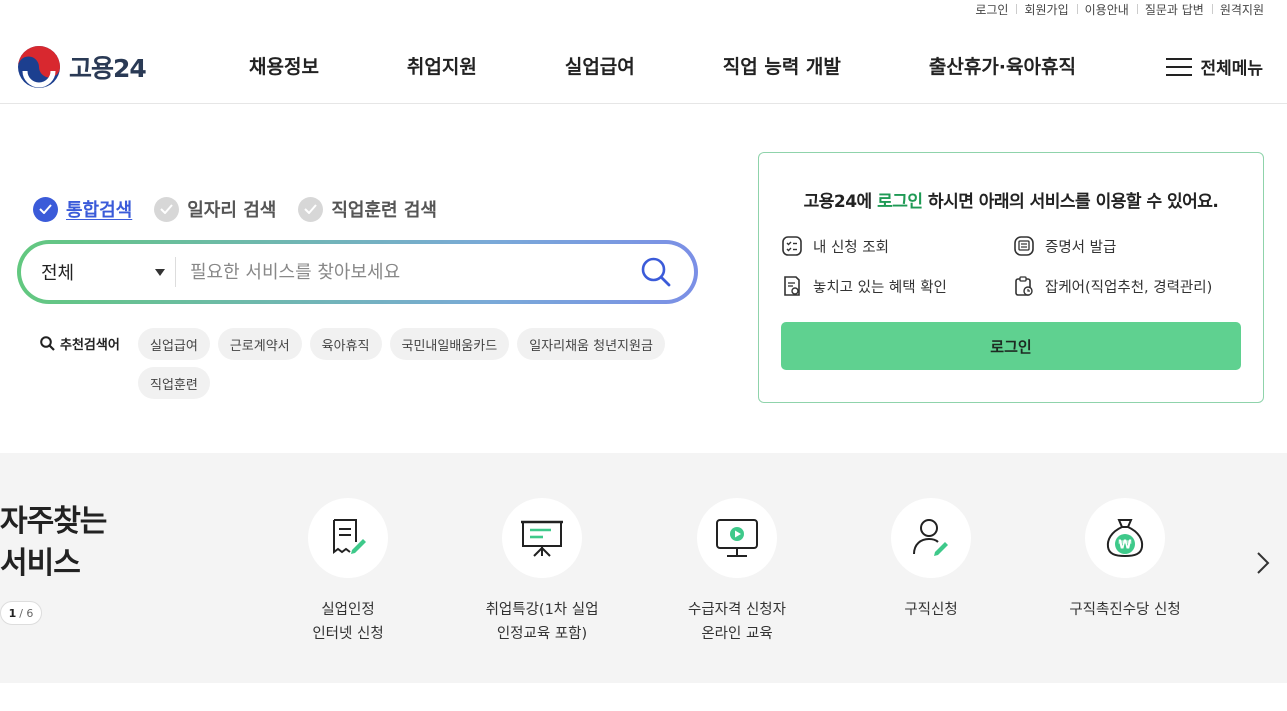 The height and width of the screenshot is (711, 1287). I want to click on item-label-line2: 인터넷 신청, so click(348, 634).